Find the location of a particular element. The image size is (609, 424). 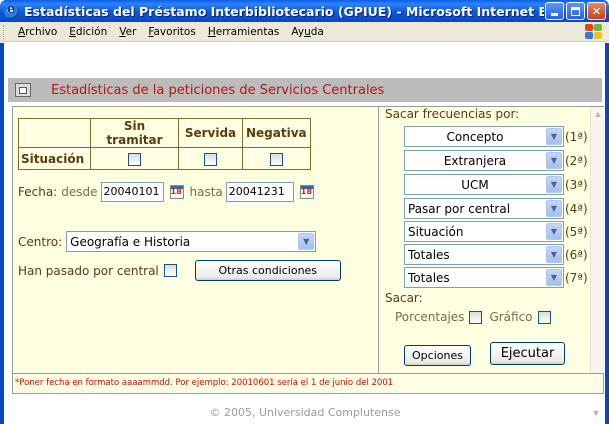

status-table: Sin tramitar Servida Negativa Situación is located at coordinates (164, 144).